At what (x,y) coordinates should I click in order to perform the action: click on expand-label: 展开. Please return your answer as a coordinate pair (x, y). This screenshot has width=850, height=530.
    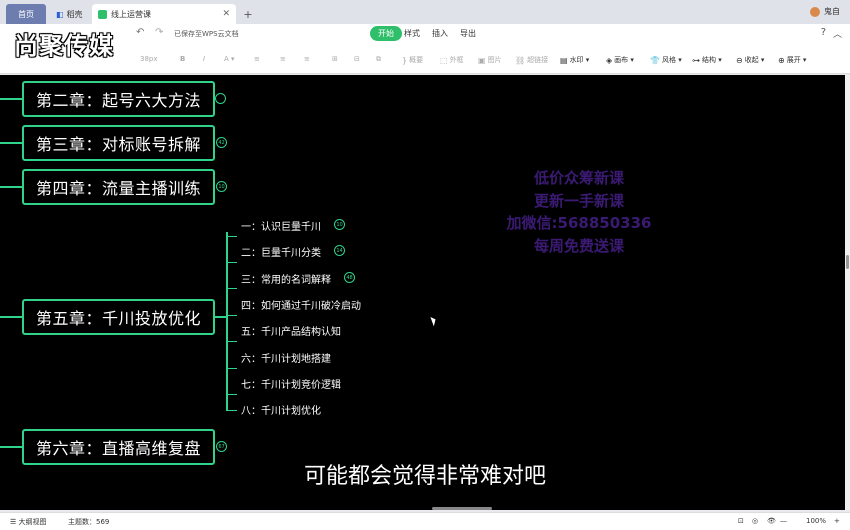
    Looking at the image, I should click on (793, 60).